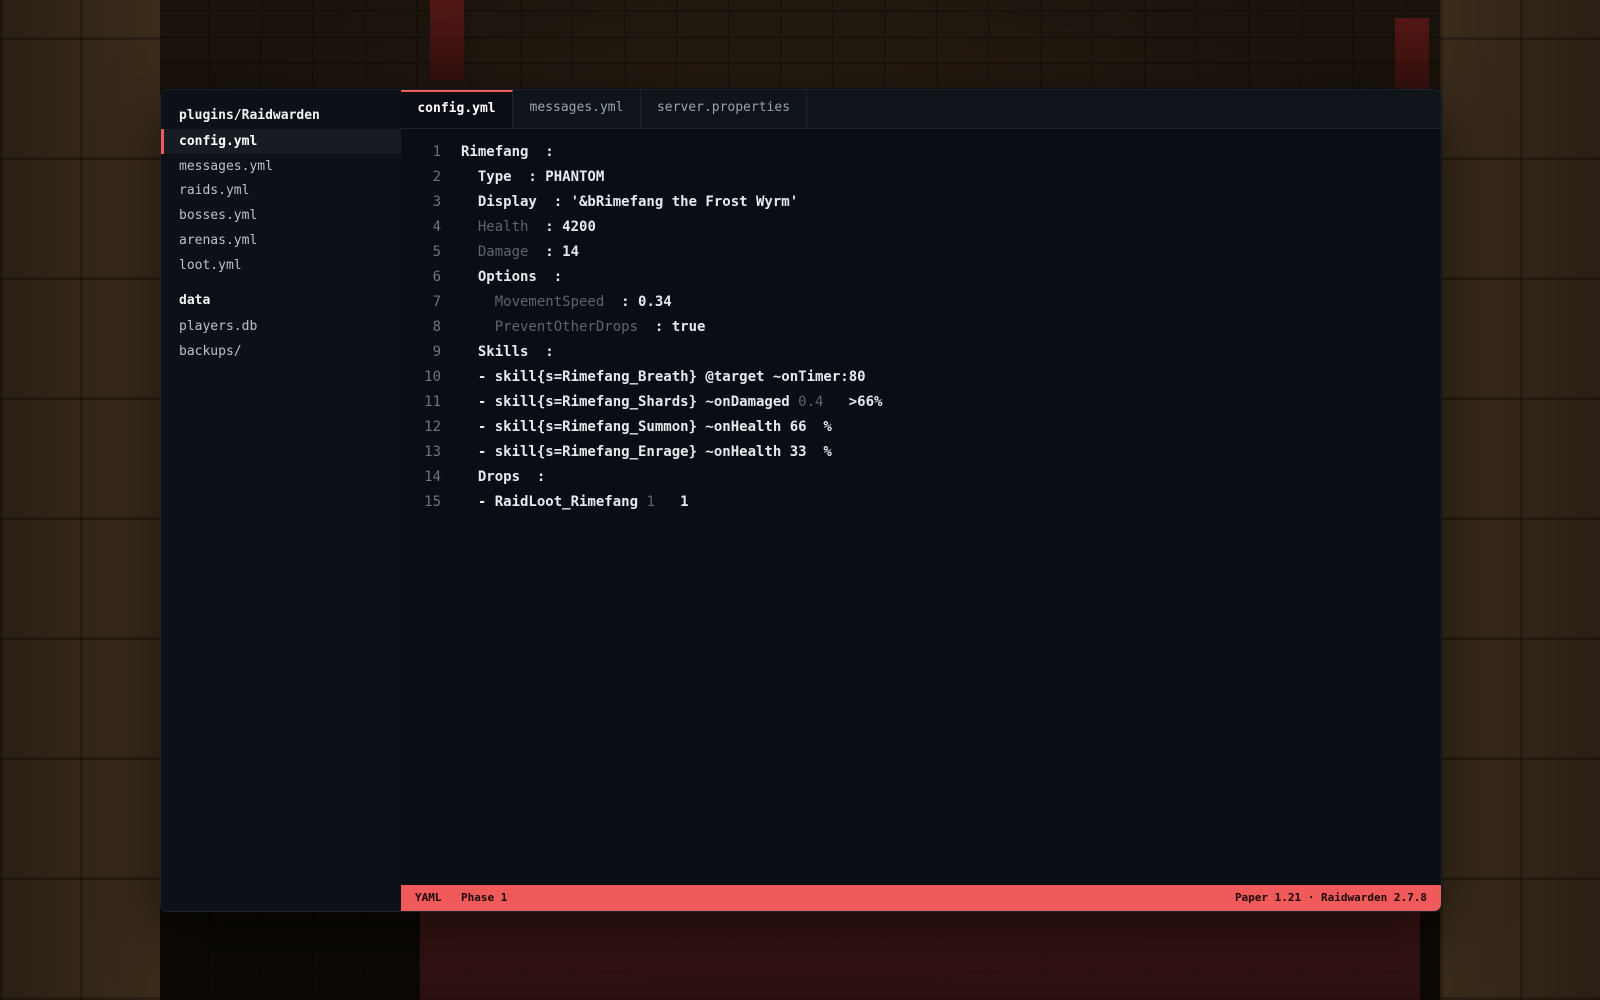  Describe the element at coordinates (281, 215) in the screenshot. I see `file-bosses-yml: bosses.yml` at that location.